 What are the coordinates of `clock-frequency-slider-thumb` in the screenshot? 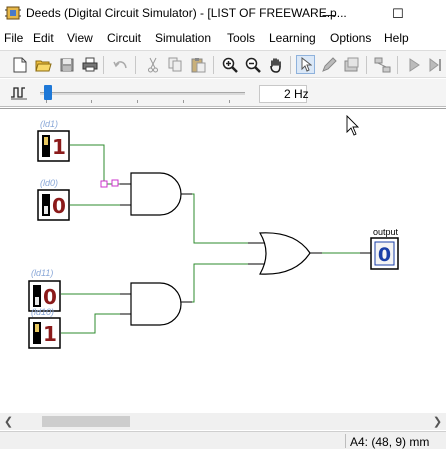 It's located at (48, 92).